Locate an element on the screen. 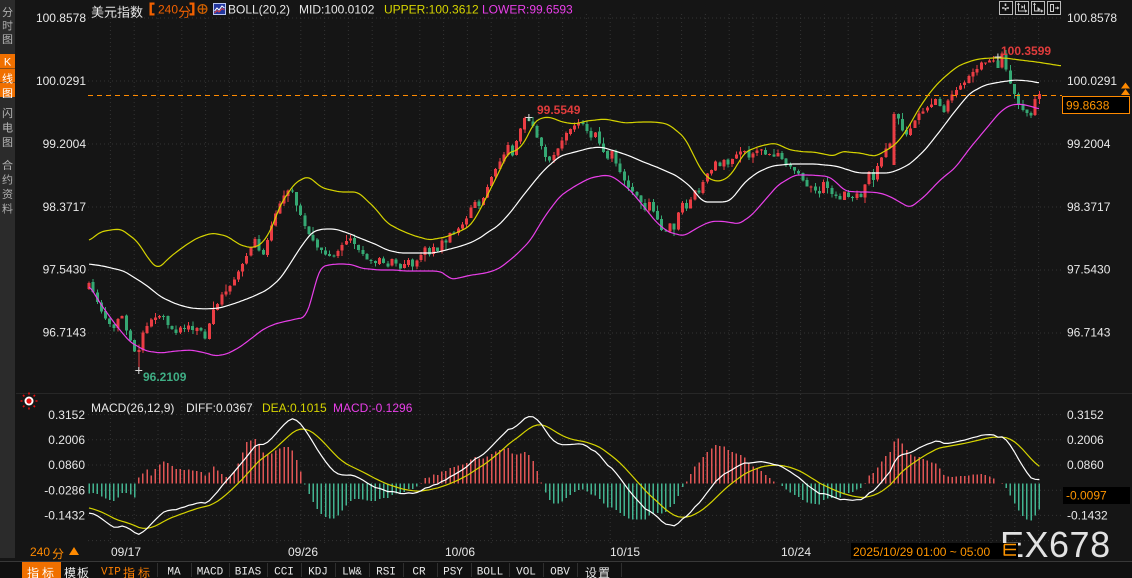 The width and height of the screenshot is (1132, 578). svg-text: 2025/10/29 01:00 ~ 05:00 is located at coordinates (921, 552).